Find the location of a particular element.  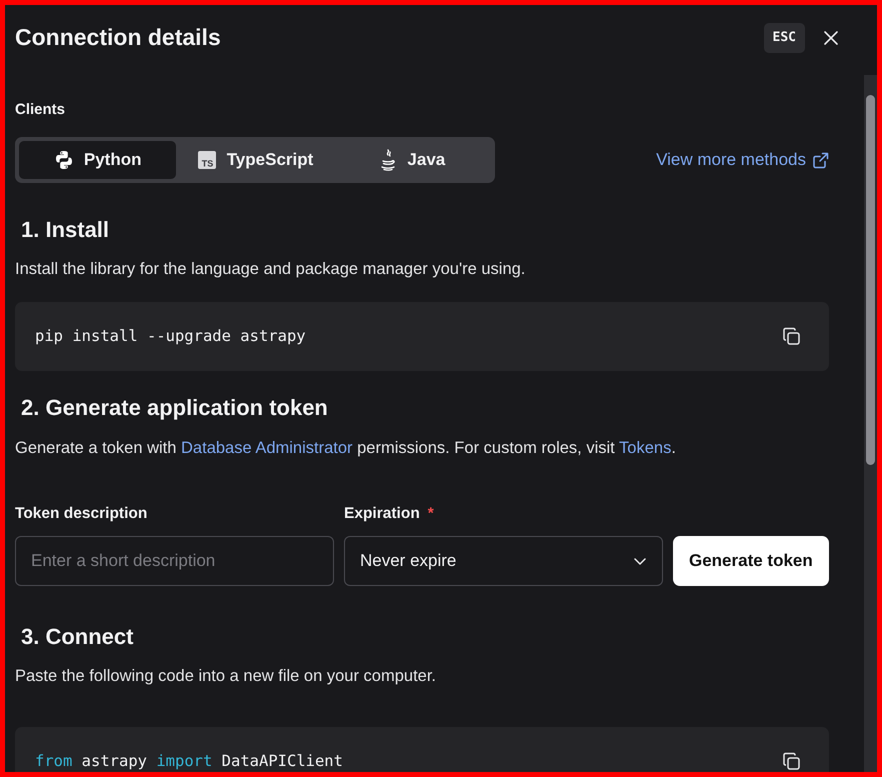

token-description-field: Enter a short description is located at coordinates (174, 561).